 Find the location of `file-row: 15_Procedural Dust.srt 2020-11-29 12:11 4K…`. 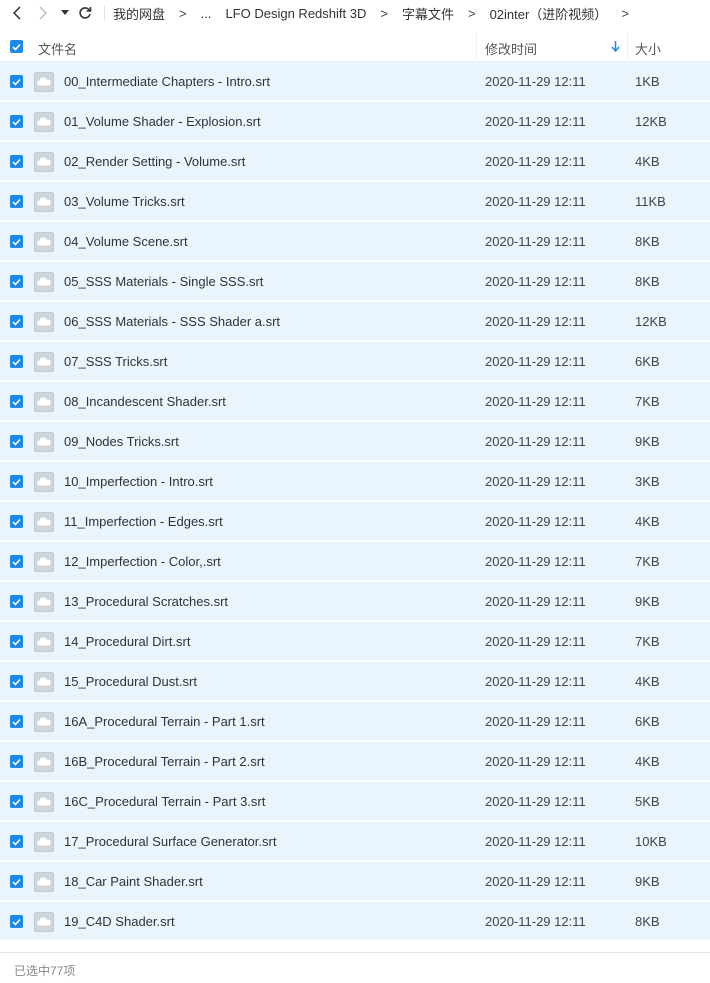

file-row: 15_Procedural Dust.srt 2020-11-29 12:11 4K… is located at coordinates (355, 681).